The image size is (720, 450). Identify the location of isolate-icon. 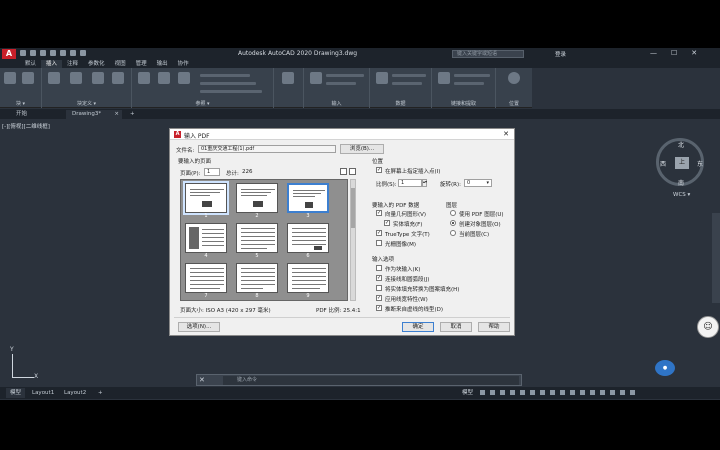
(602, 392).